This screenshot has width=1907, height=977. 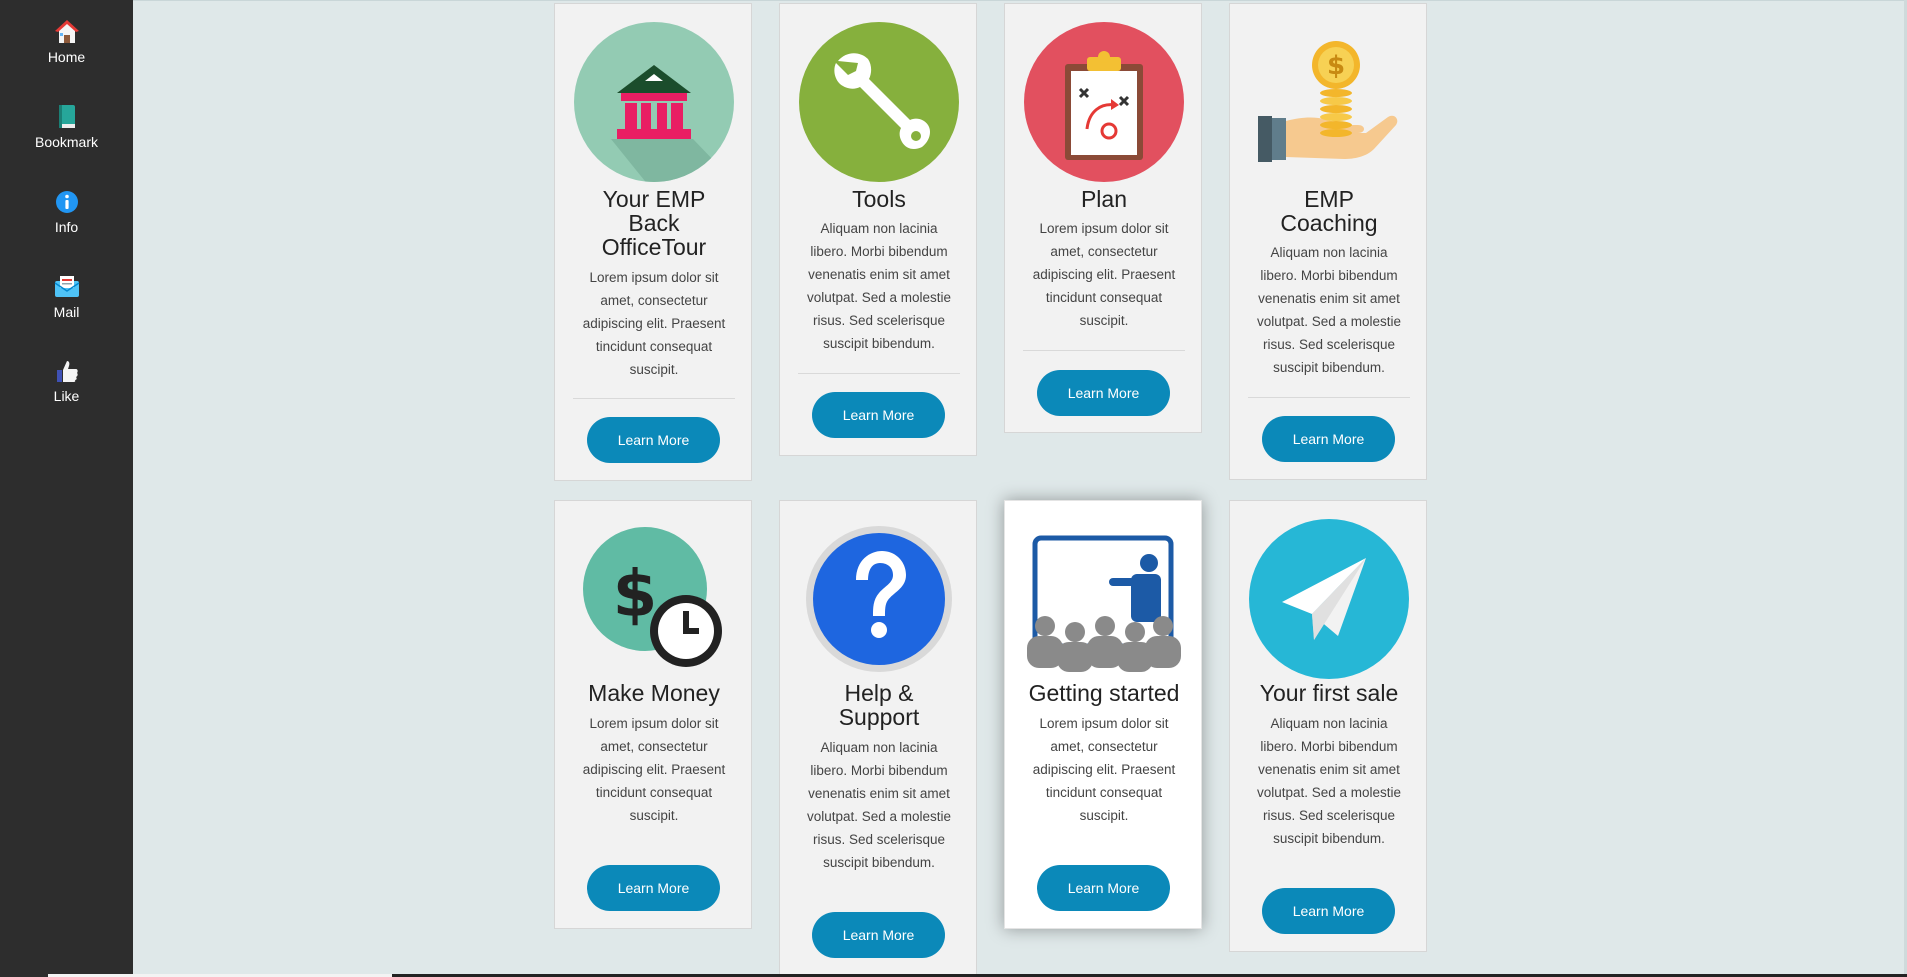 I want to click on sidebar-item-label: Mail, so click(x=66, y=312).